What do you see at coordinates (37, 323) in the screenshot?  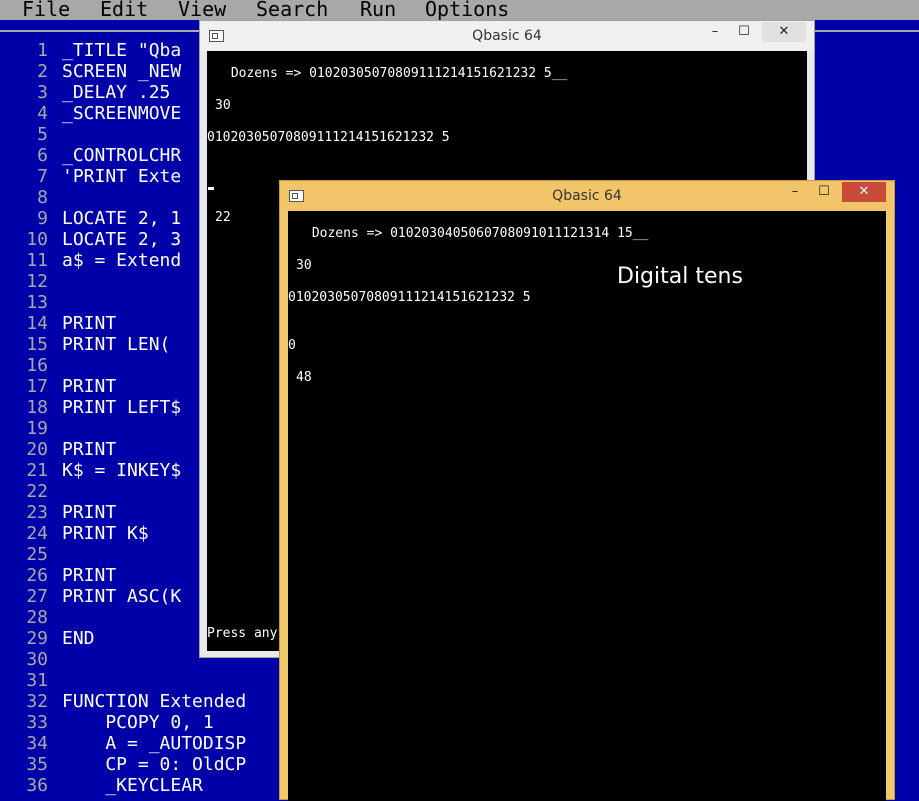 I see `line-number: 14` at bounding box center [37, 323].